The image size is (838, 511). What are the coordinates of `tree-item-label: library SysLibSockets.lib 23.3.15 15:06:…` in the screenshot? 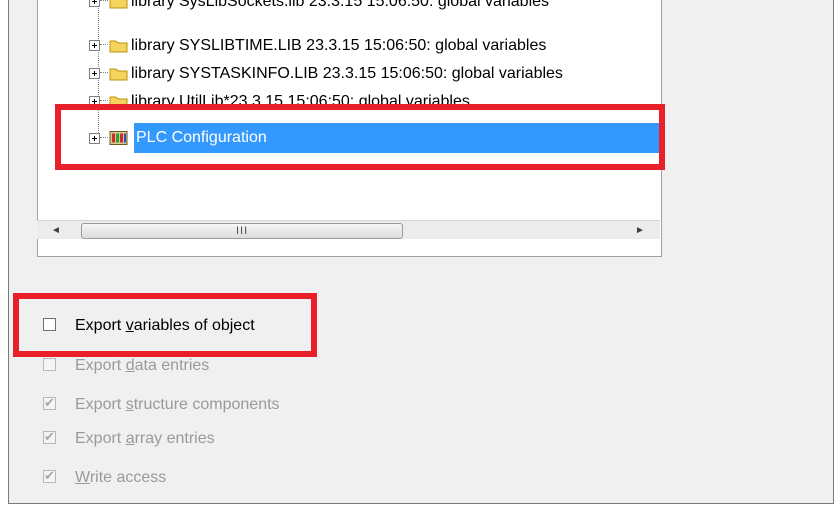 It's located at (340, 5).